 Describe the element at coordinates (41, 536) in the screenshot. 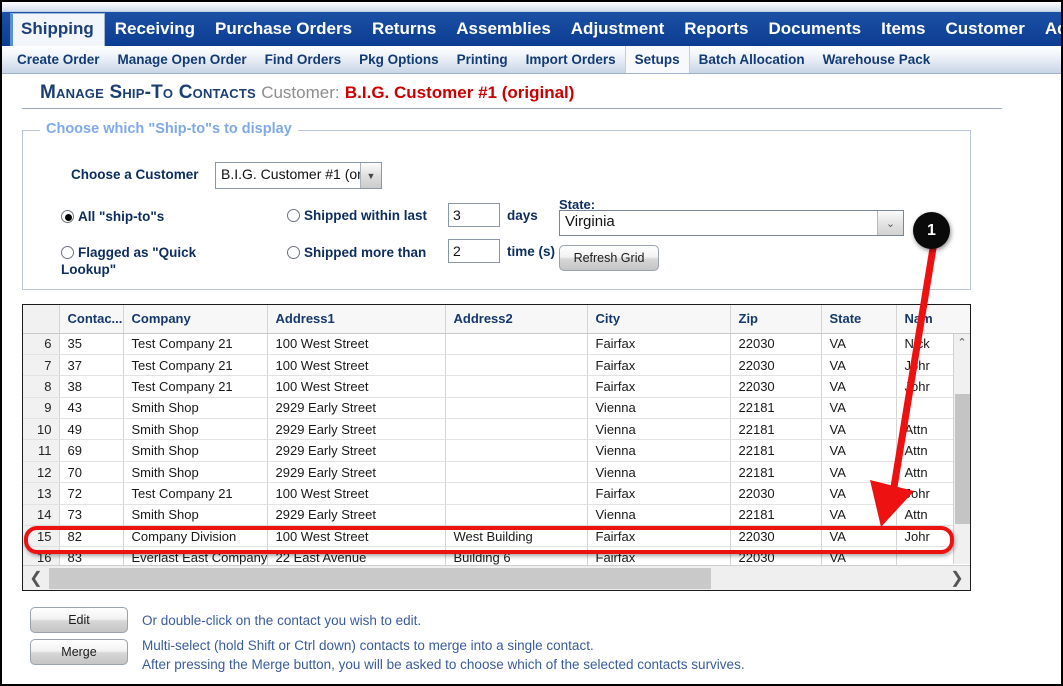

I see `cell-num: 15` at that location.